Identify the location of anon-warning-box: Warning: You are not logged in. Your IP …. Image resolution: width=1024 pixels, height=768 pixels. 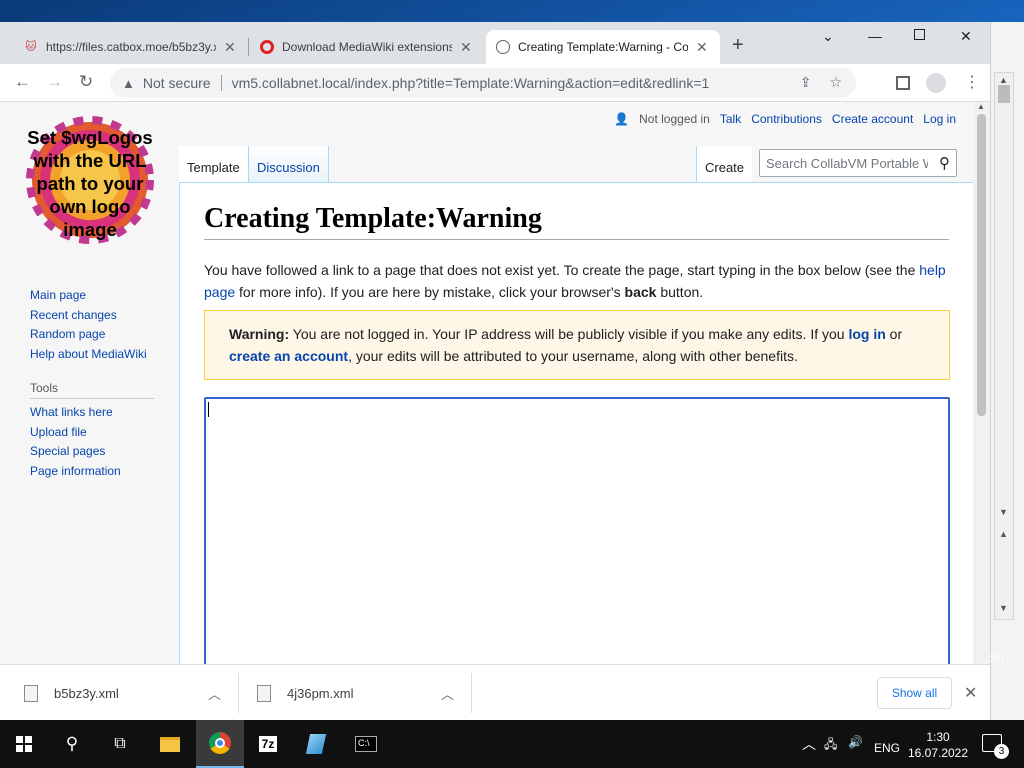
(577, 345).